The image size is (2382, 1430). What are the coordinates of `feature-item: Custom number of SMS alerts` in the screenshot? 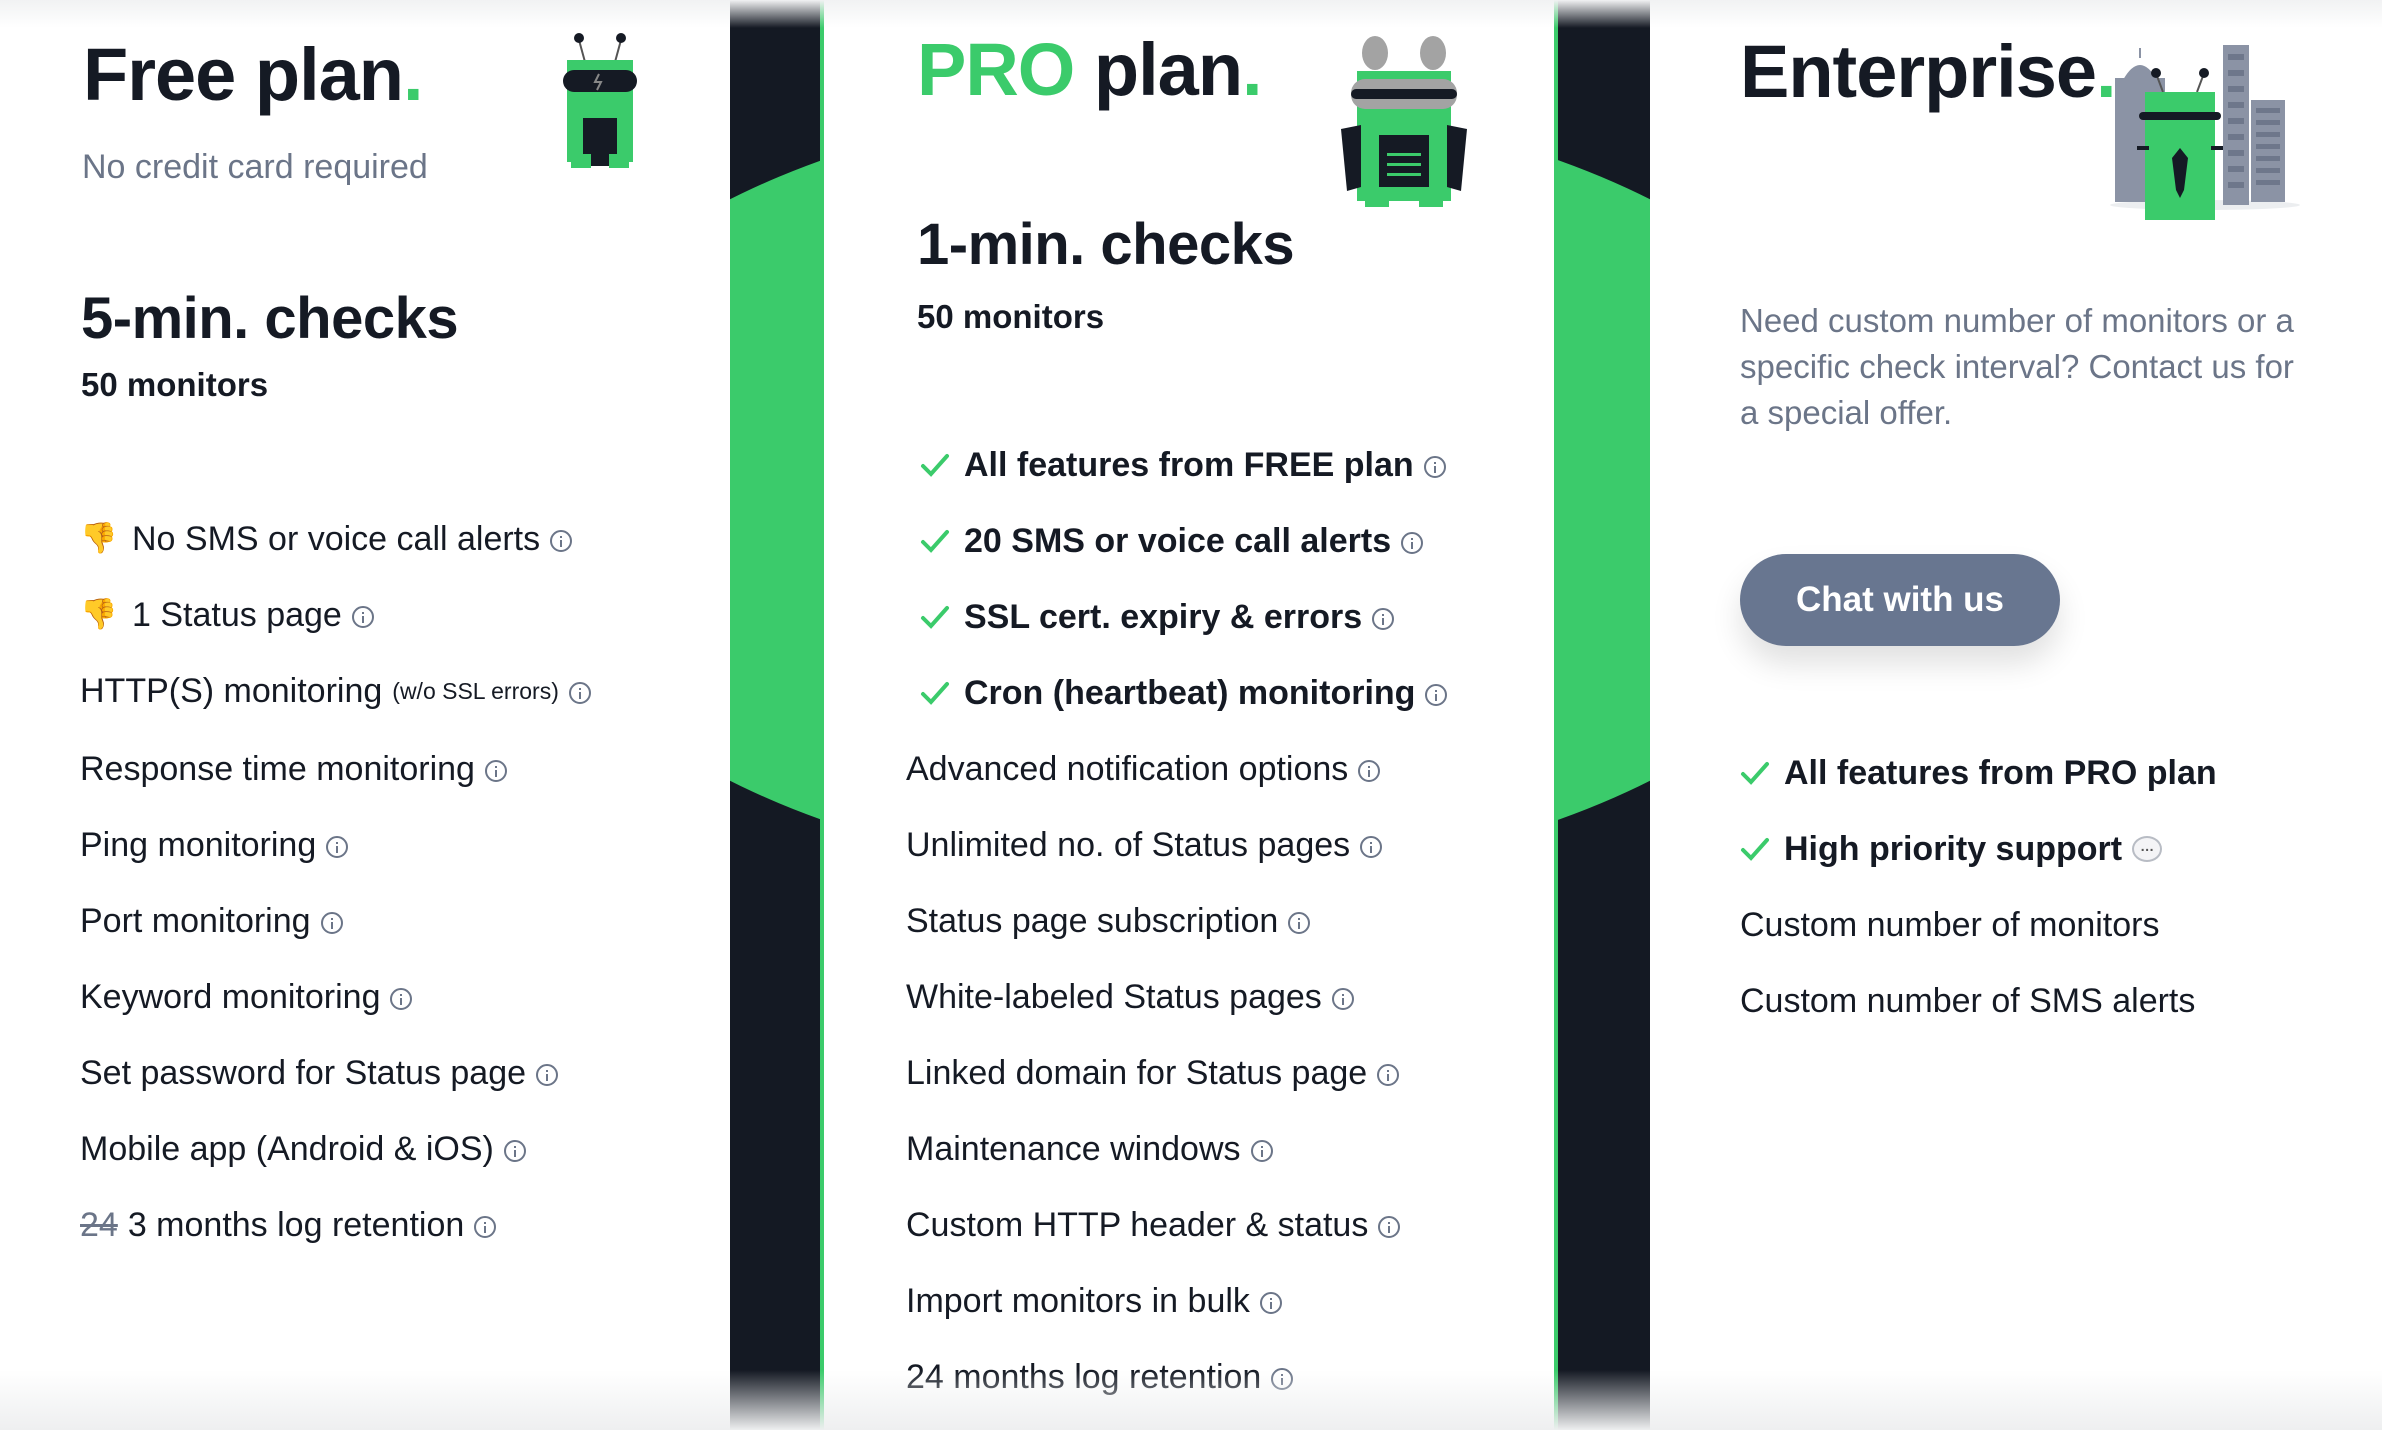 It's located at (1967, 1001).